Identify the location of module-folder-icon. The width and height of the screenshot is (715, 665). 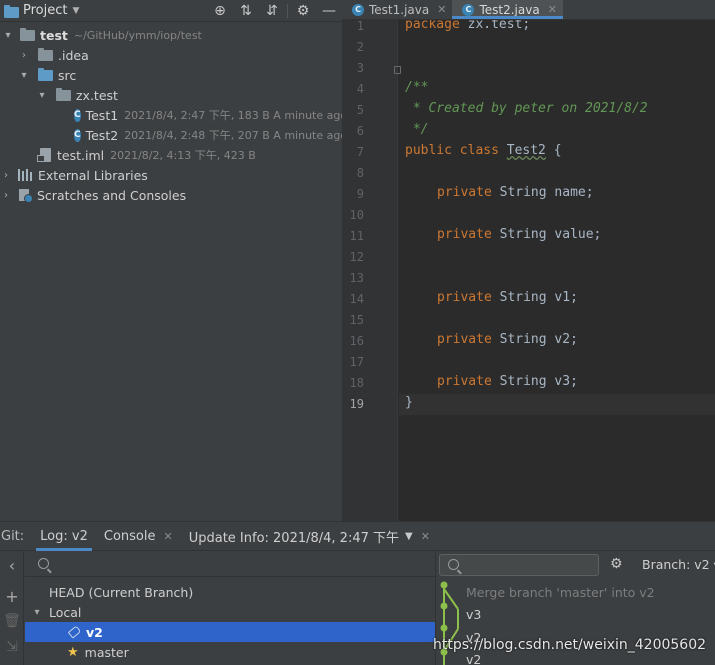
(27, 34).